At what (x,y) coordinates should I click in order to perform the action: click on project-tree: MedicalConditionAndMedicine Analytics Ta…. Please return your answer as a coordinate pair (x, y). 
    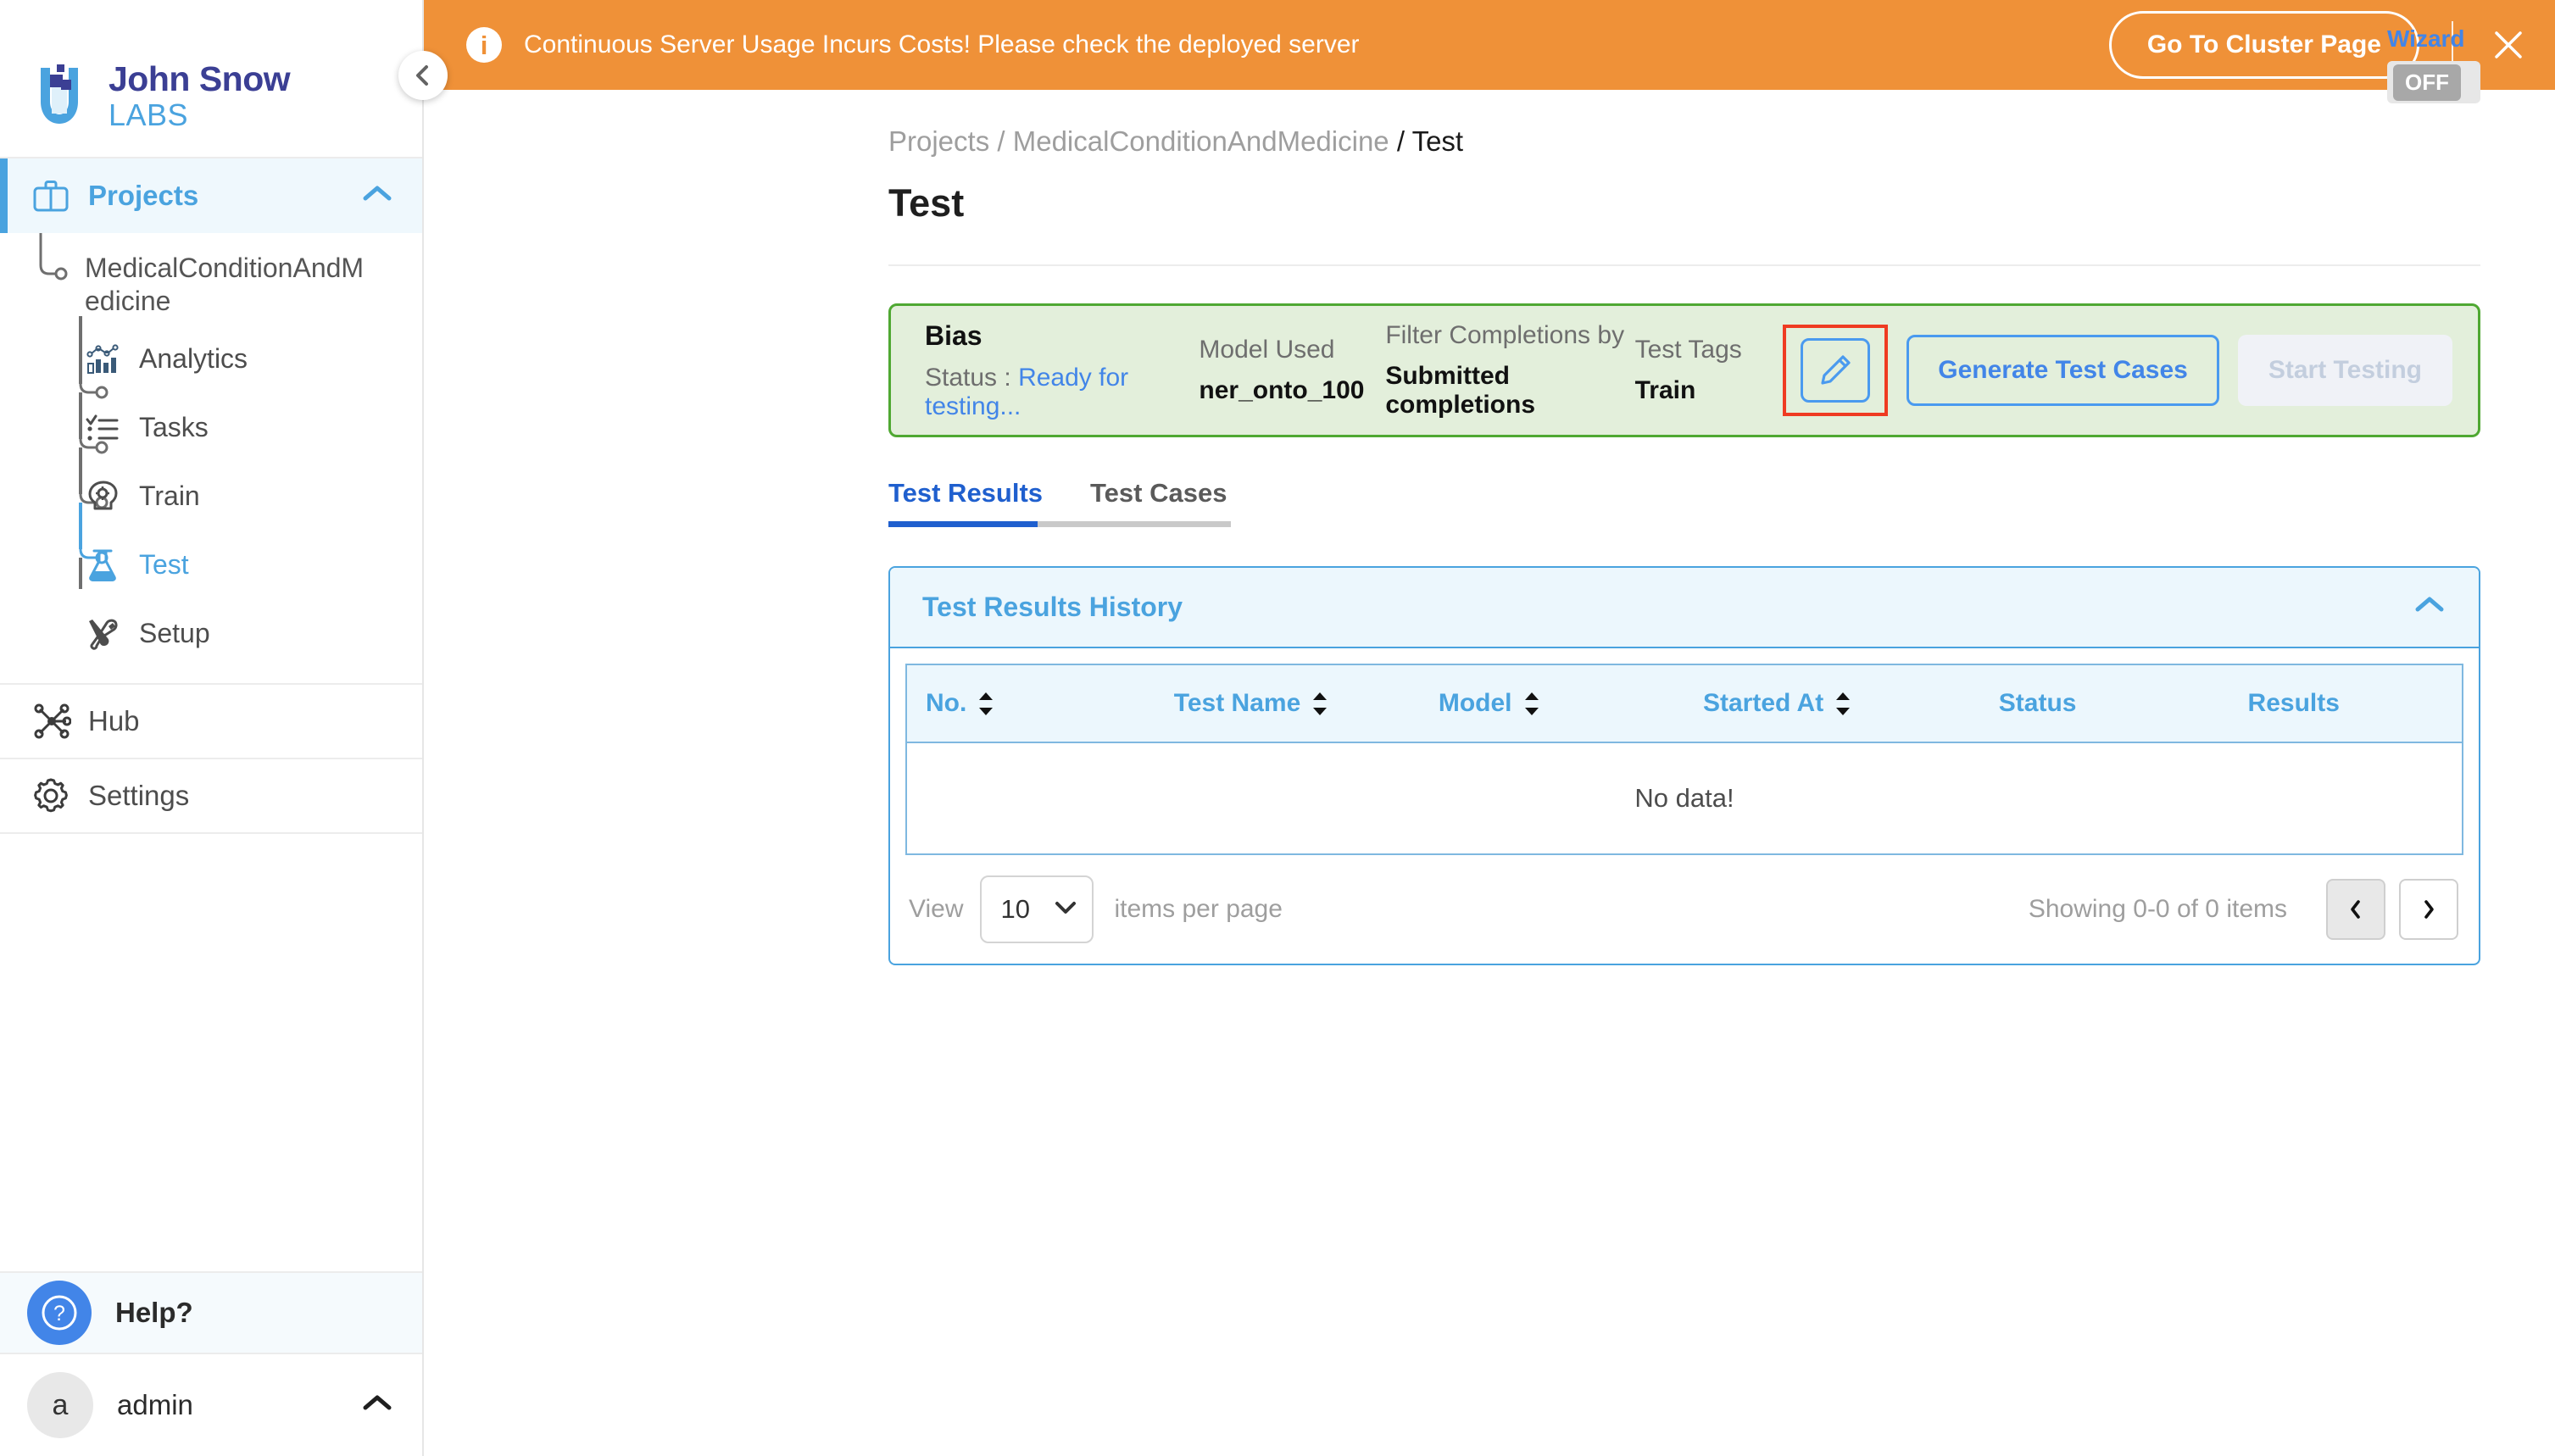
    Looking at the image, I should click on (211, 458).